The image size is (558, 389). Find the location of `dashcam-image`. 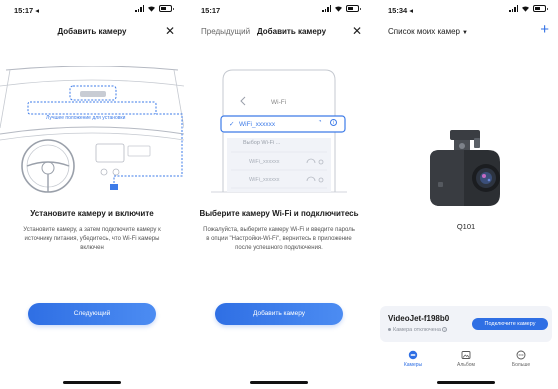

dashcam-image is located at coordinates (465, 168).